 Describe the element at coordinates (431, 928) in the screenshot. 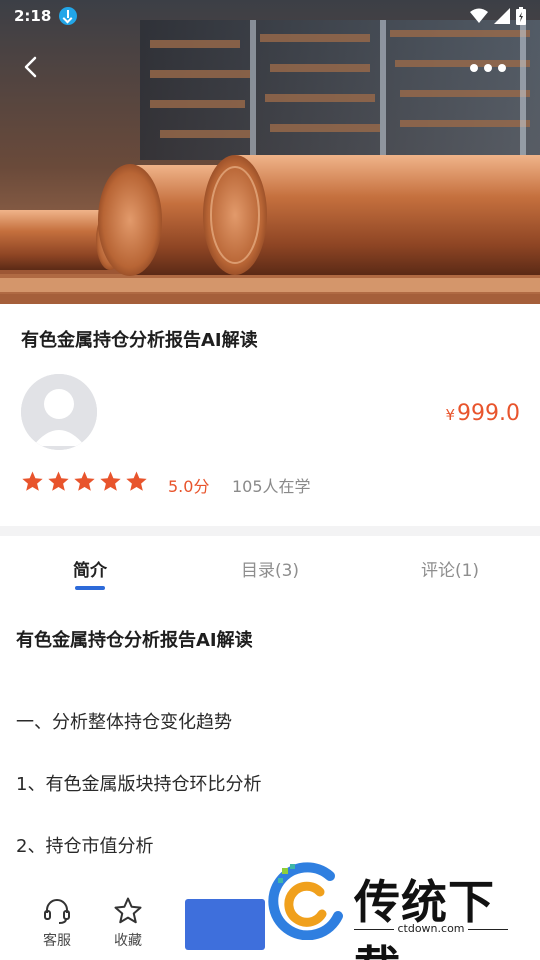

I see `watermark-url: ctdown.com` at that location.